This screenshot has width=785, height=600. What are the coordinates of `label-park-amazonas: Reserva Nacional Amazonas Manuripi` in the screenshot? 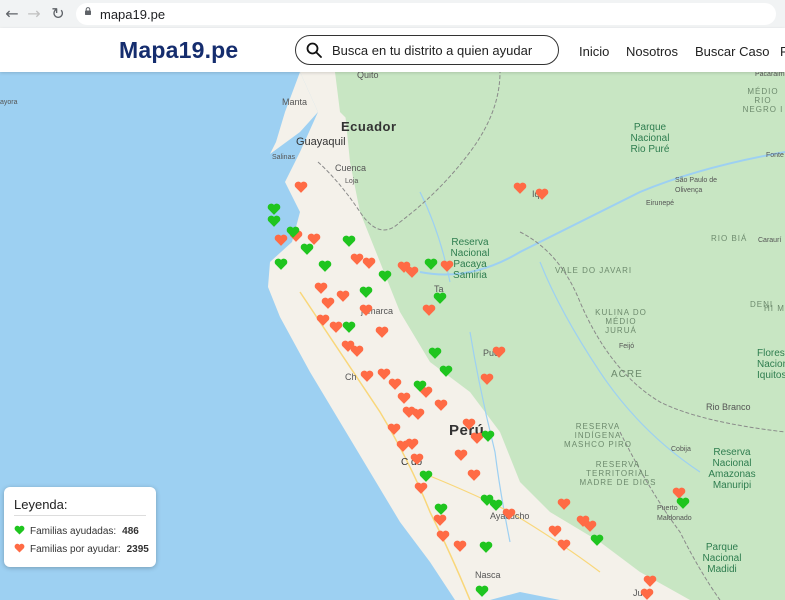 It's located at (732, 469).